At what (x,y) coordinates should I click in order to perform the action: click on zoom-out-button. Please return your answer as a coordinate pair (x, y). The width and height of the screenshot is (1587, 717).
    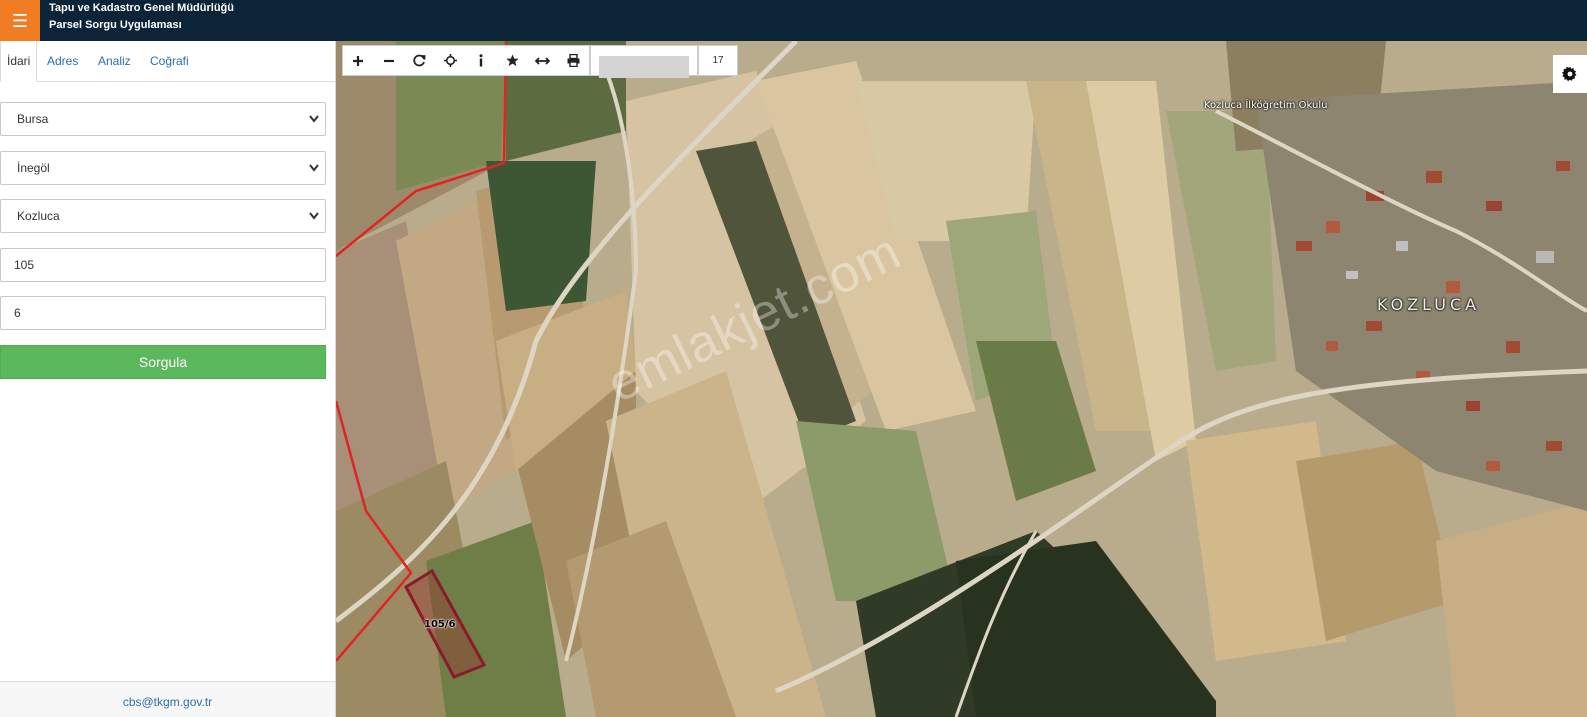
    Looking at the image, I should click on (389, 60).